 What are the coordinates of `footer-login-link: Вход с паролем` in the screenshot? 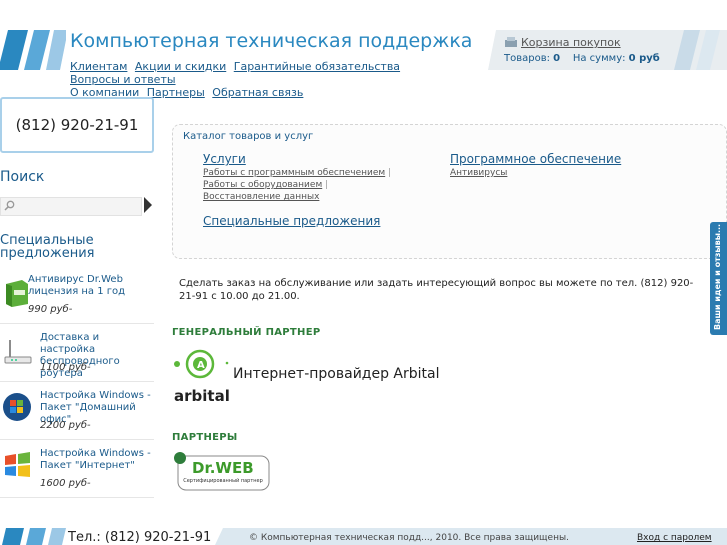 It's located at (674, 538).